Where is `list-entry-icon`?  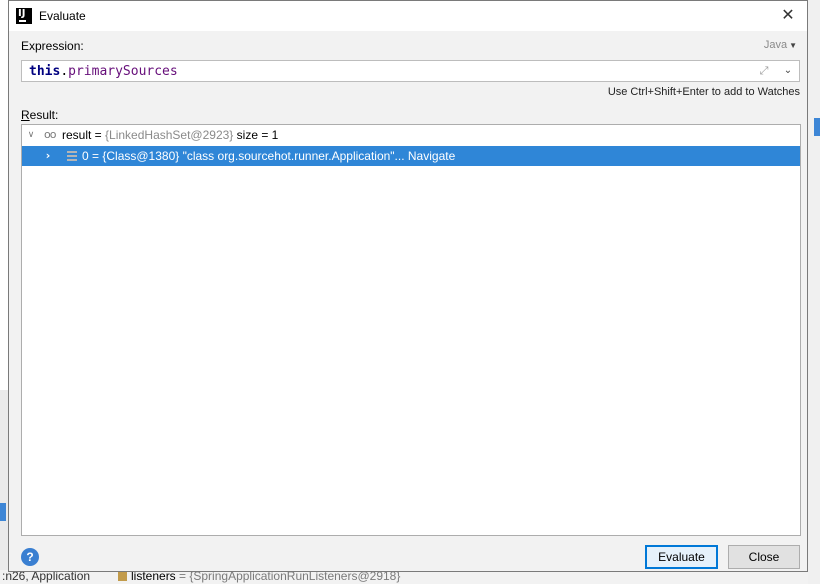
list-entry-icon is located at coordinates (72, 156).